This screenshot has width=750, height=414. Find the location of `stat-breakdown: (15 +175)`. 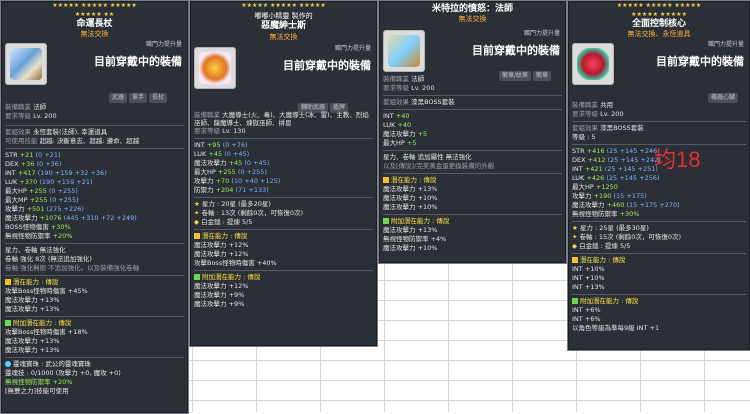

stat-breakdown: (15 +175) is located at coordinates (630, 196).